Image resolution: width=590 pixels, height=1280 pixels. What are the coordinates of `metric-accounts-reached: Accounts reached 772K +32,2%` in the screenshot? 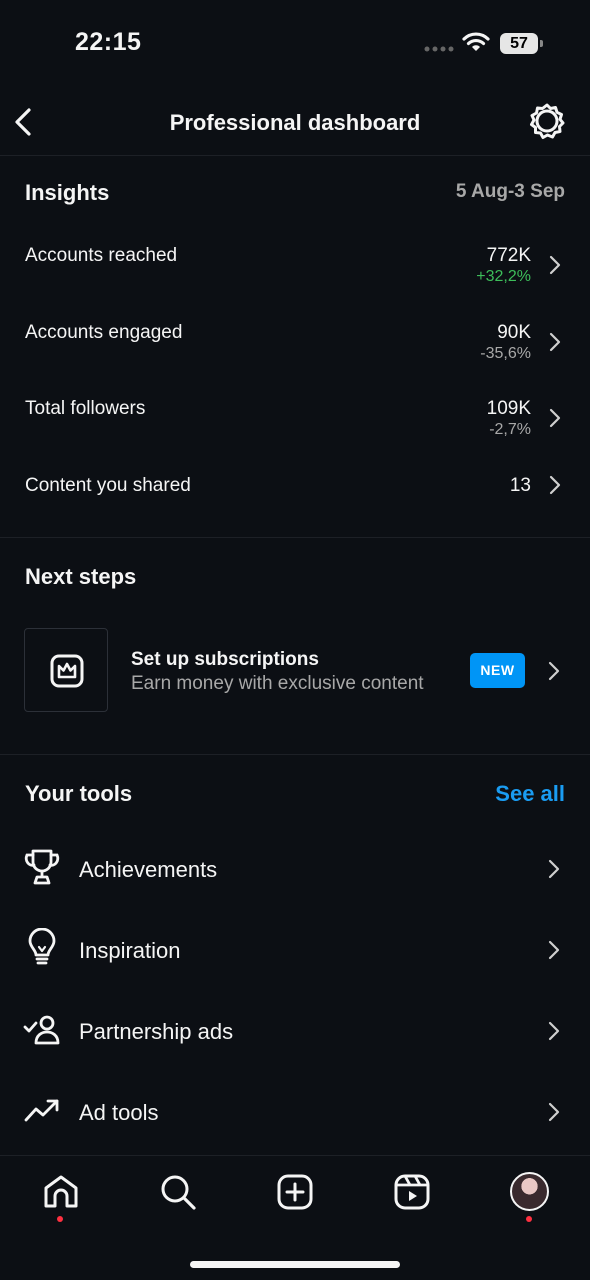 It's located at (295, 275).